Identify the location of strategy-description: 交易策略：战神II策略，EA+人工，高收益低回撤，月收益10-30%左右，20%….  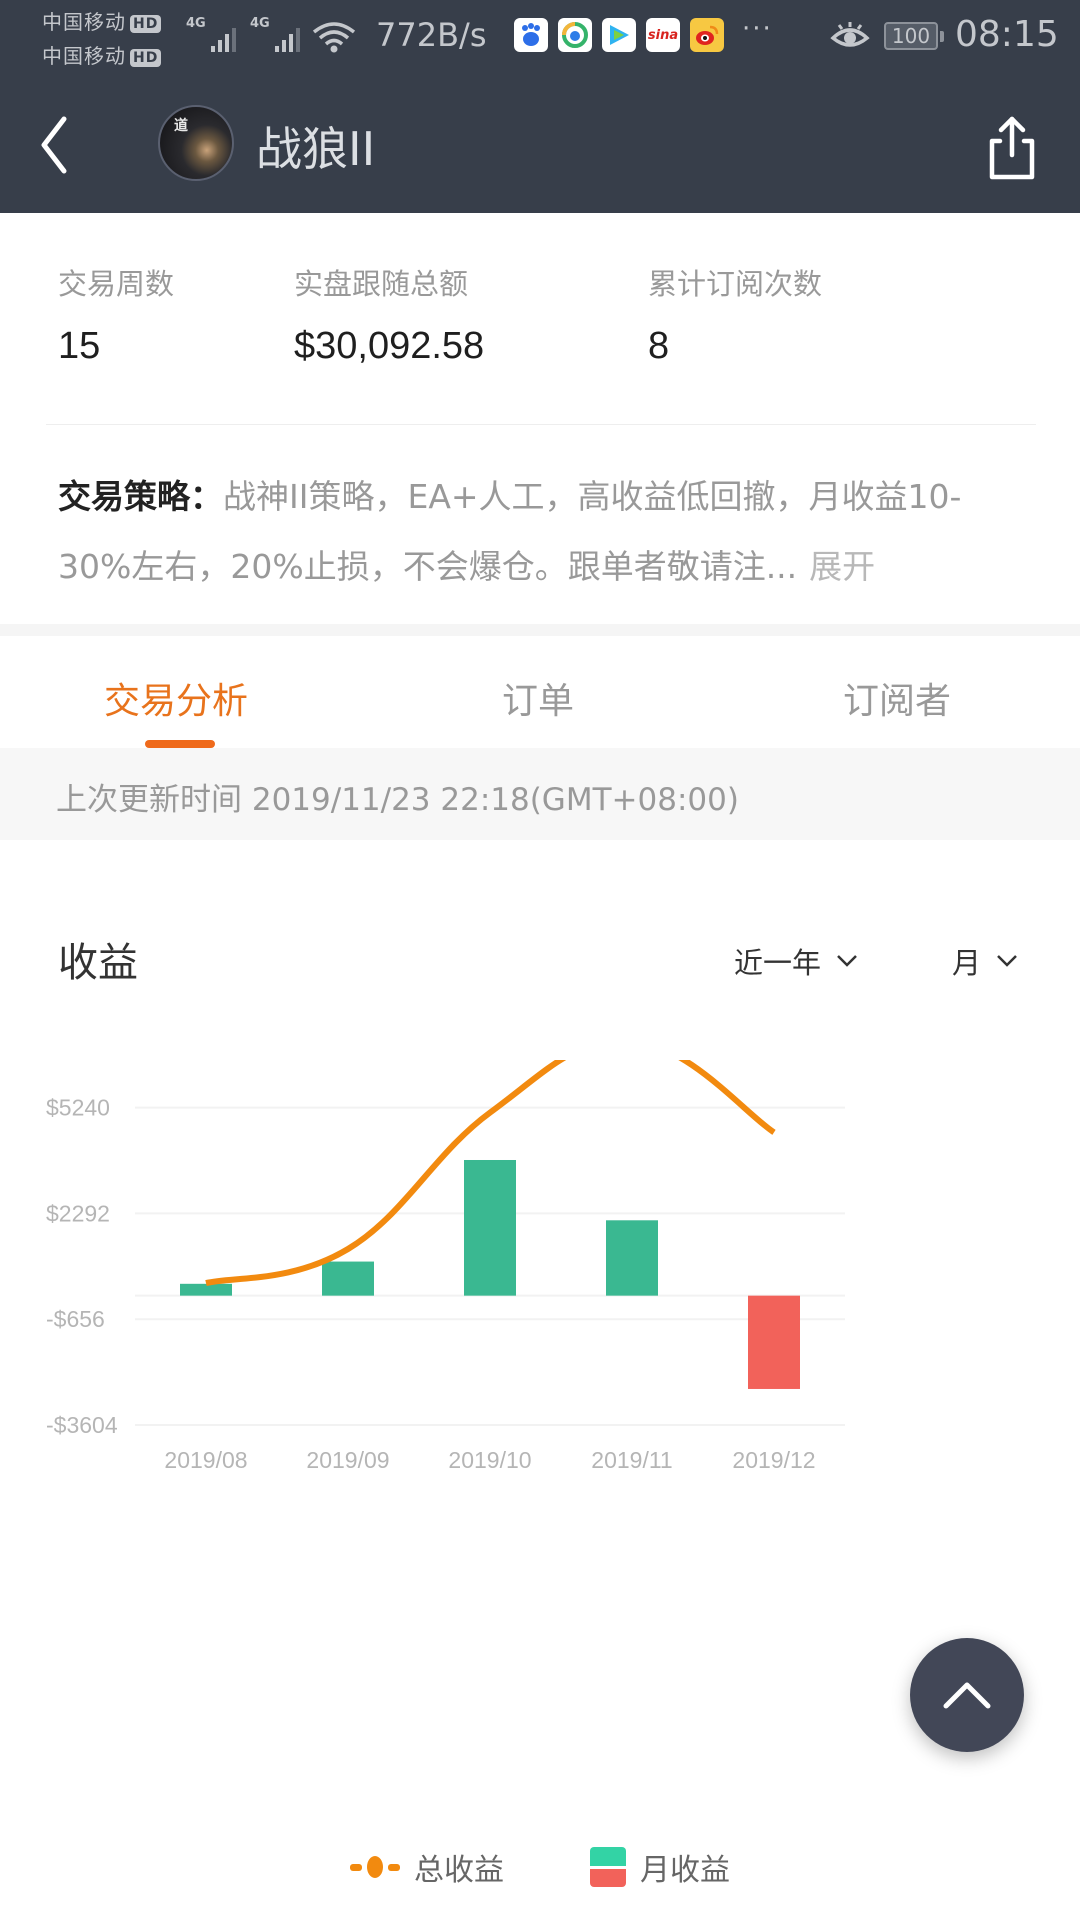
(528, 532).